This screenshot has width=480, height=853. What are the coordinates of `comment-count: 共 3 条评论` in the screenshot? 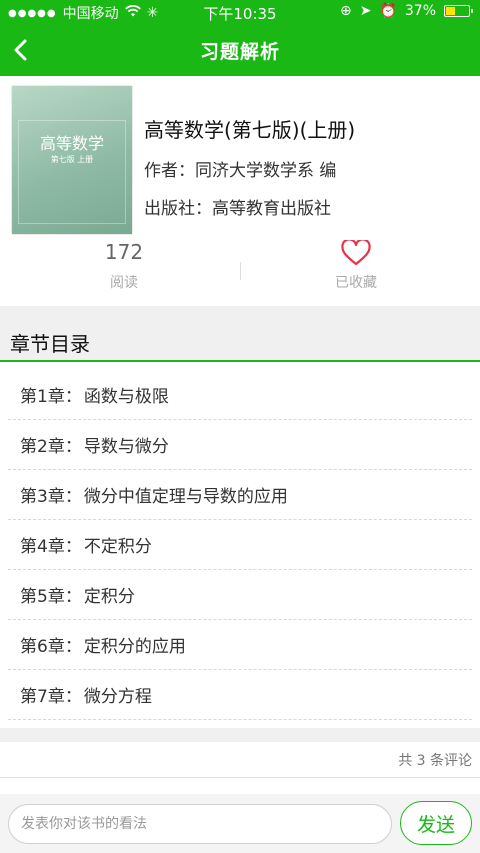 It's located at (435, 761).